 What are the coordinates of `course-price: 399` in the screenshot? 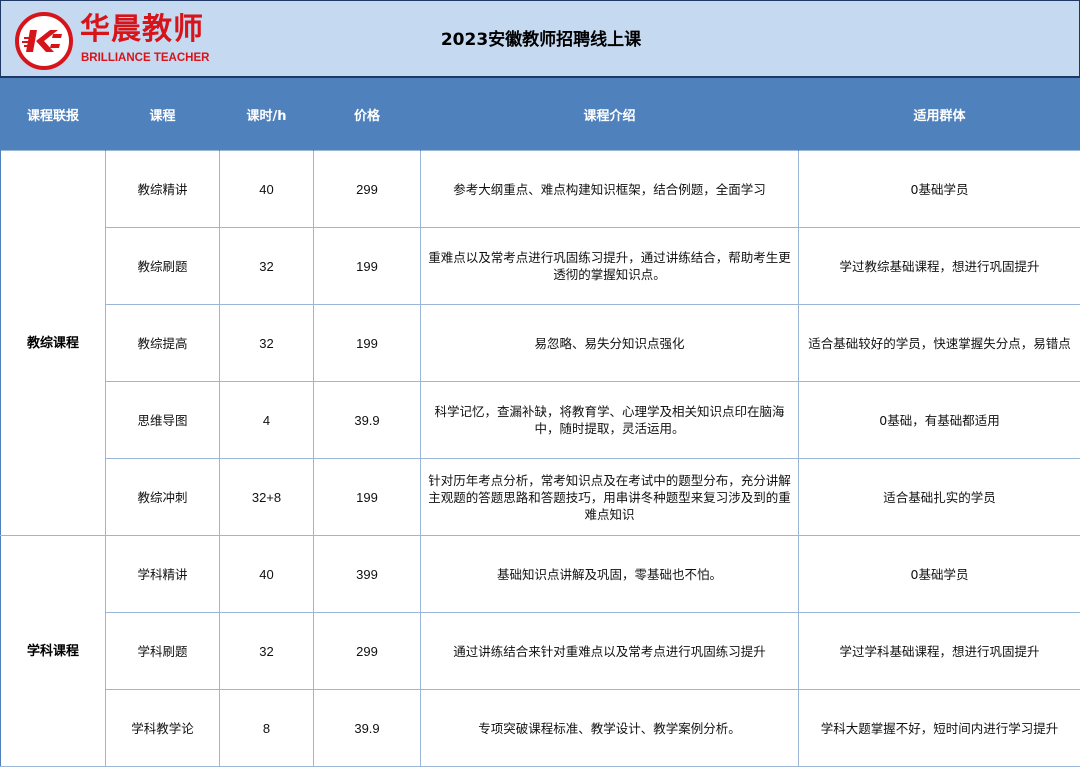 It's located at (367, 574).